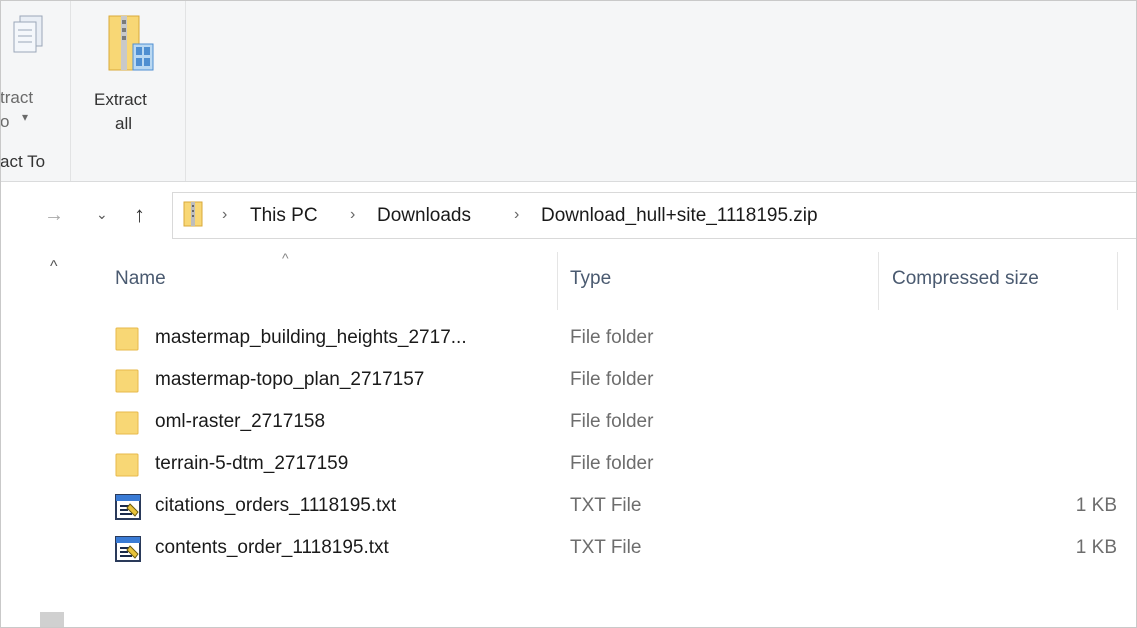 This screenshot has height=628, width=1137. I want to click on breadcrumb-downloads: Downloads, so click(424, 216).